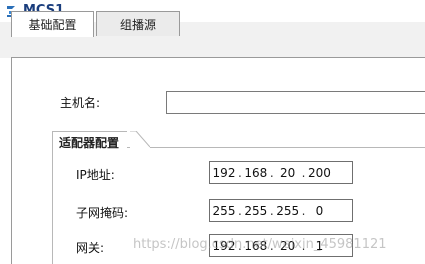  I want to click on ip-octet-1: 192, so click(224, 173).